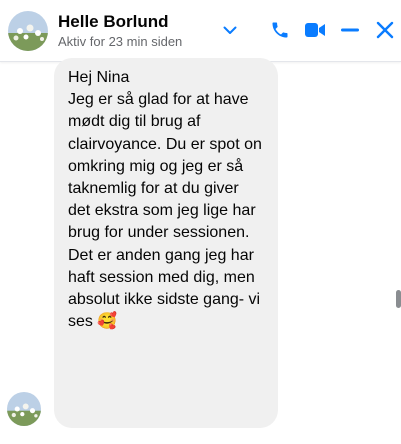  What do you see at coordinates (315, 30) in the screenshot?
I see `video-camera-icon` at bounding box center [315, 30].